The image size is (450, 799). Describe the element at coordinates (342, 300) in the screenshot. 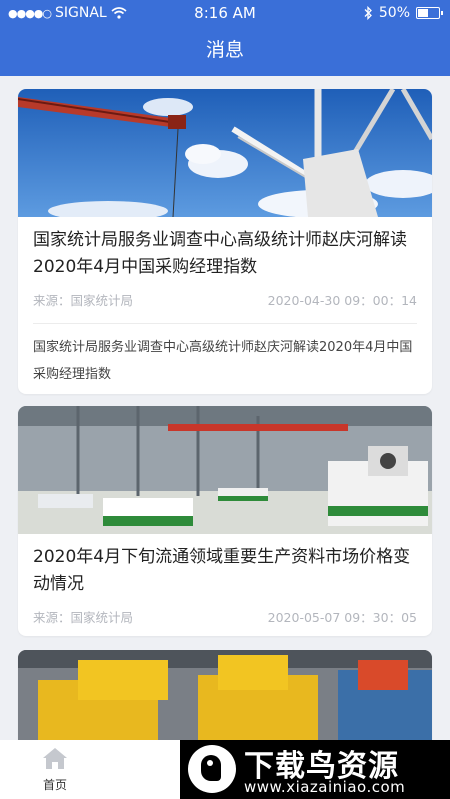

I see `article-datetime: 2020-04-30 09：00：14` at that location.